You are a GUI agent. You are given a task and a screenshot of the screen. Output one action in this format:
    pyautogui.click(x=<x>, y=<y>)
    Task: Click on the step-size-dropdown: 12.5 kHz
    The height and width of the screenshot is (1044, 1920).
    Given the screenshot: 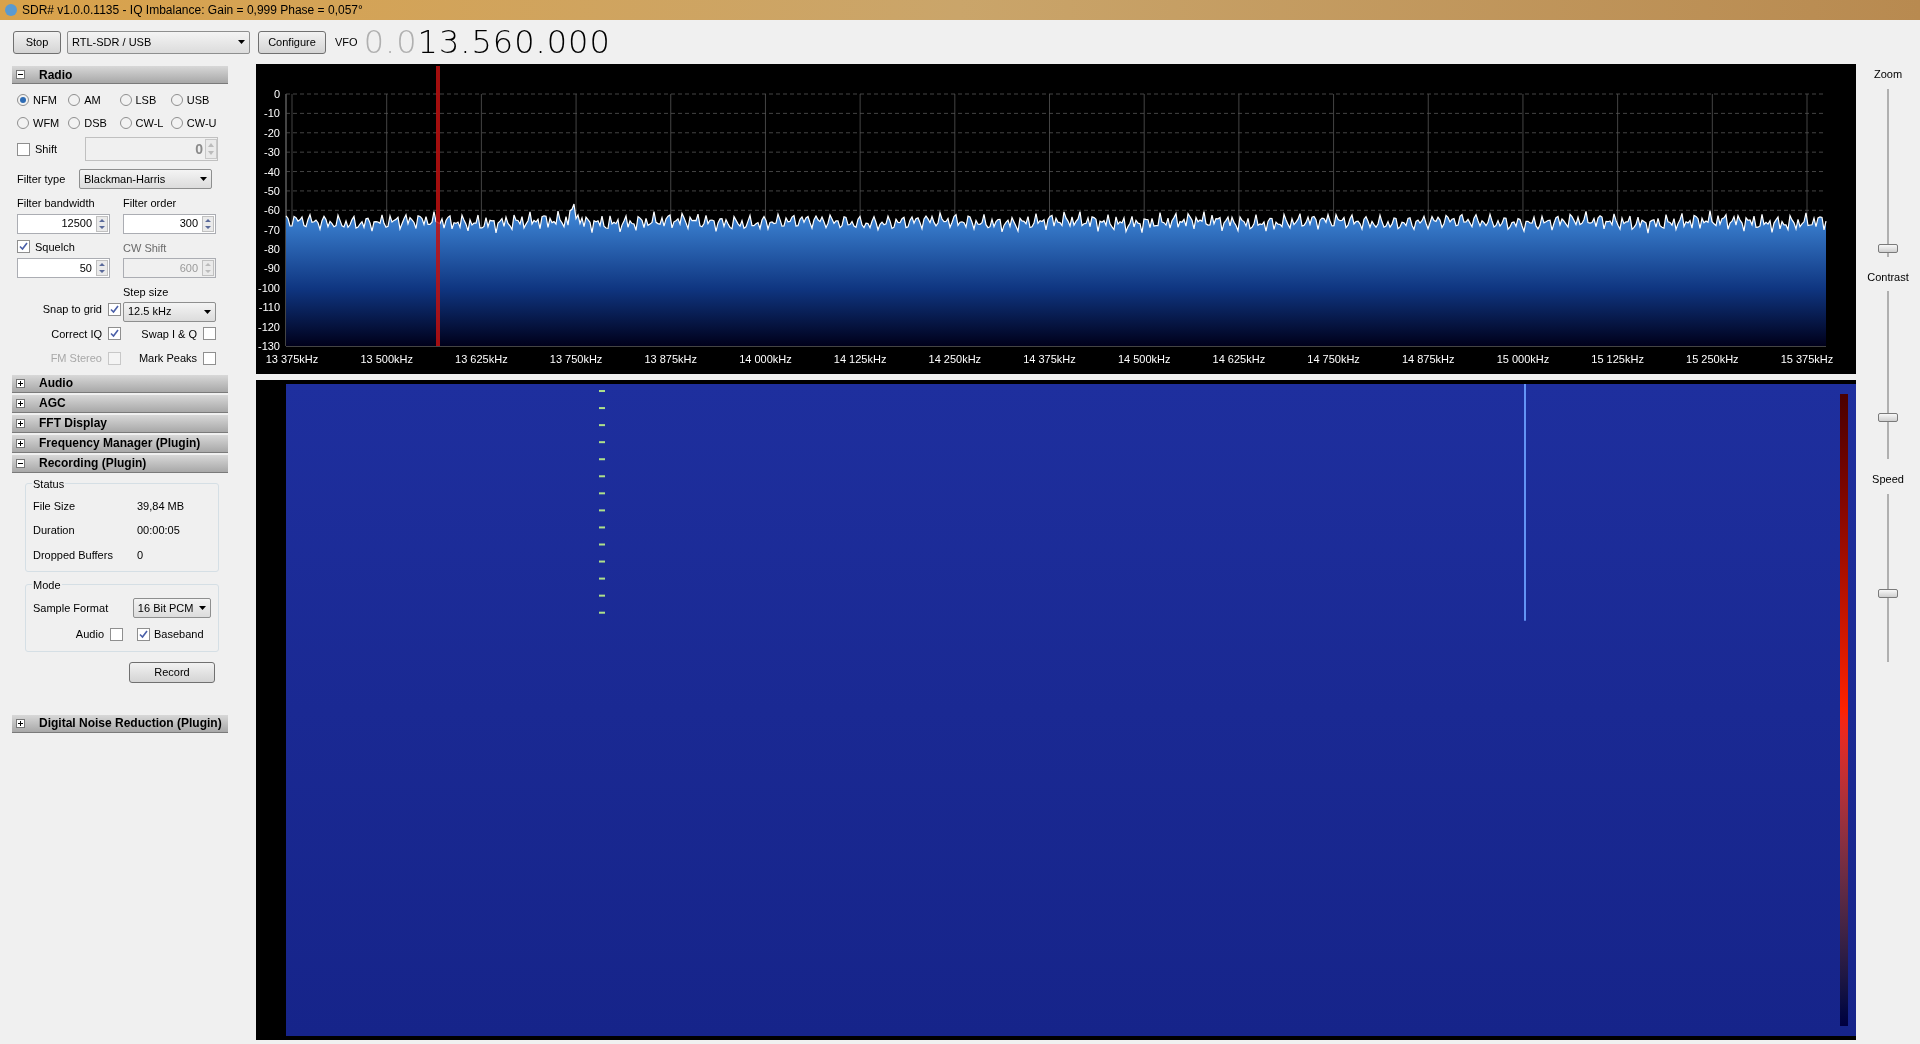 What is the action you would take?
    pyautogui.click(x=169, y=311)
    